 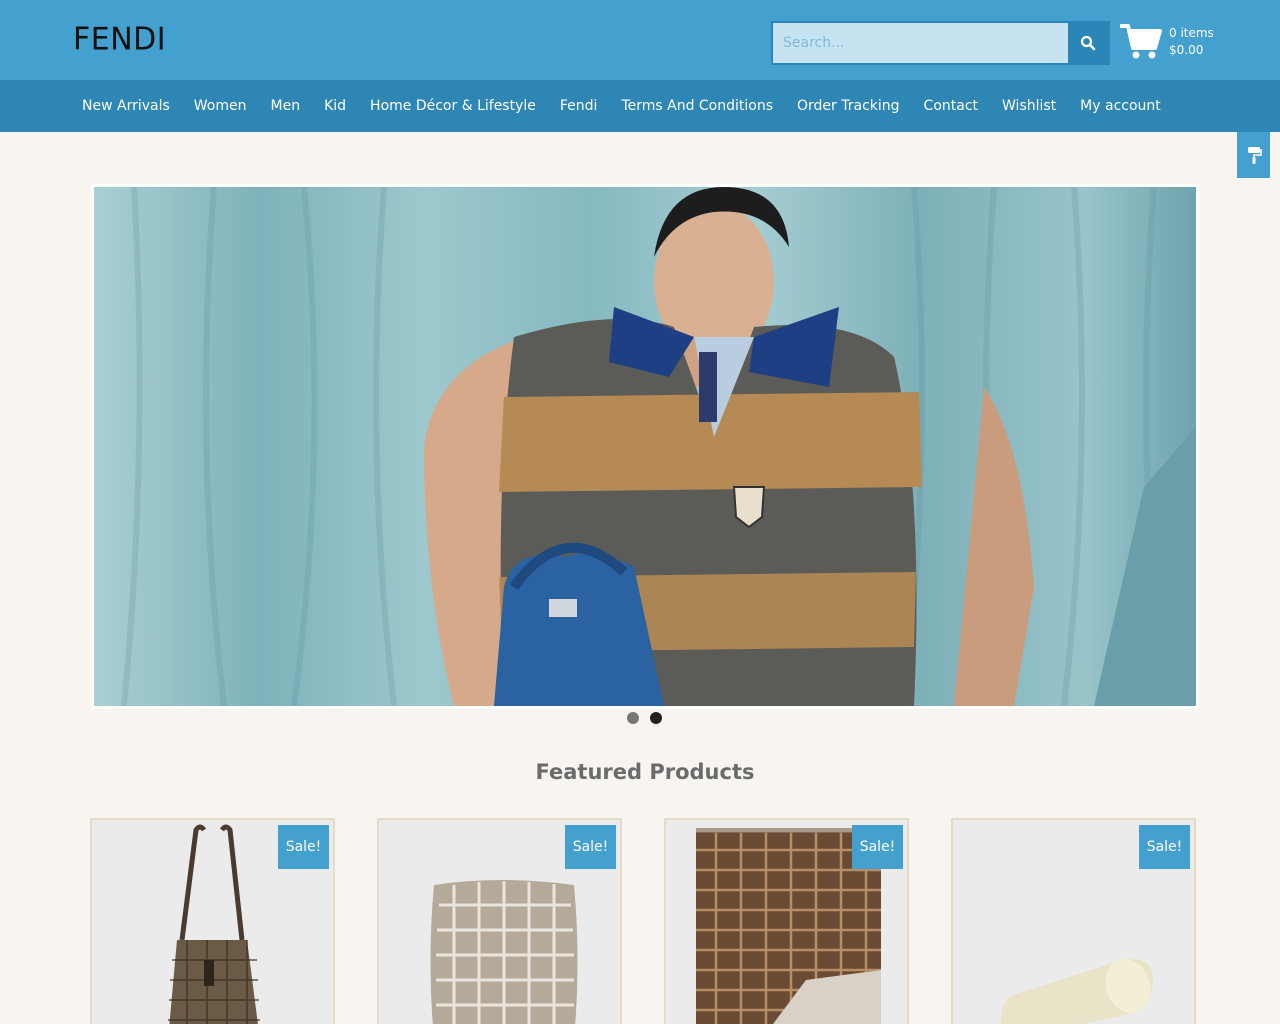 I want to click on search-icon, so click(x=1088, y=43).